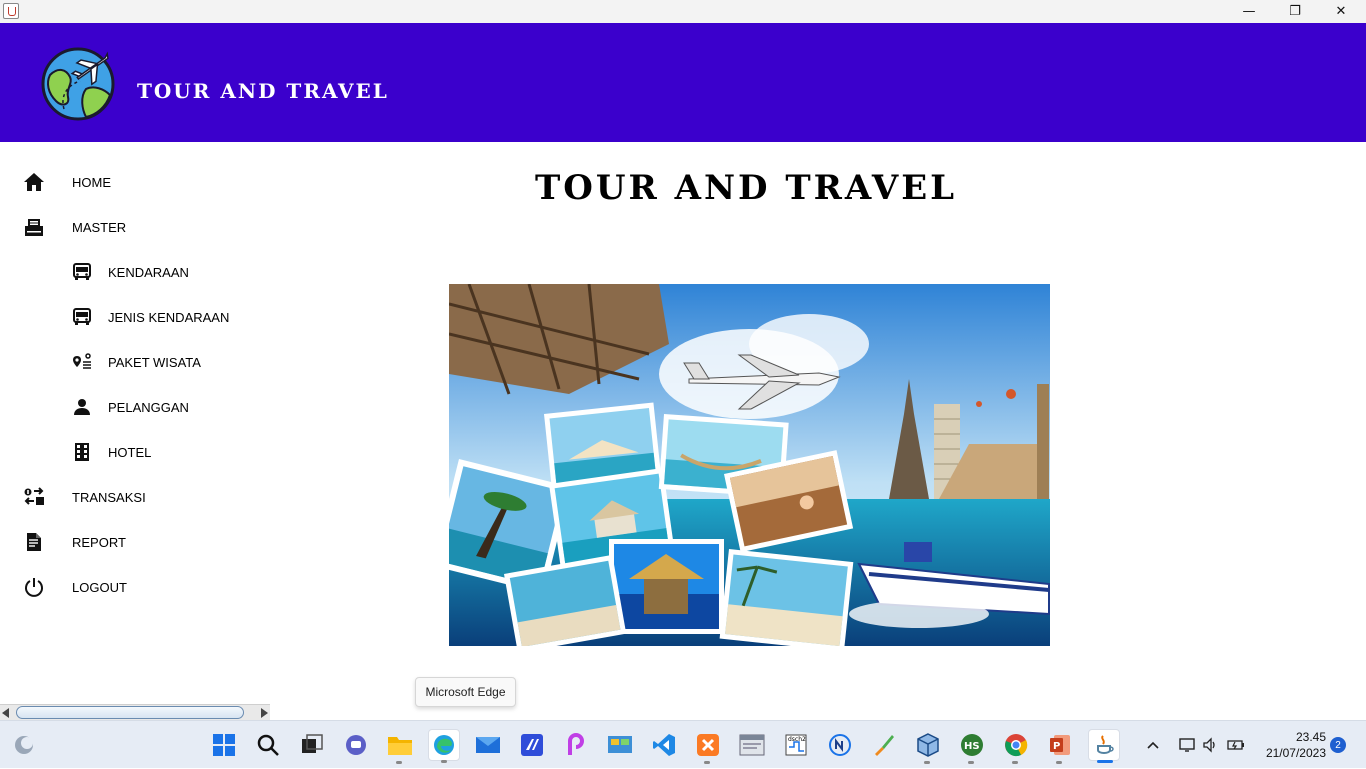 The image size is (1366, 769). What do you see at coordinates (1016, 746) in the screenshot?
I see `chrome-icon` at bounding box center [1016, 746].